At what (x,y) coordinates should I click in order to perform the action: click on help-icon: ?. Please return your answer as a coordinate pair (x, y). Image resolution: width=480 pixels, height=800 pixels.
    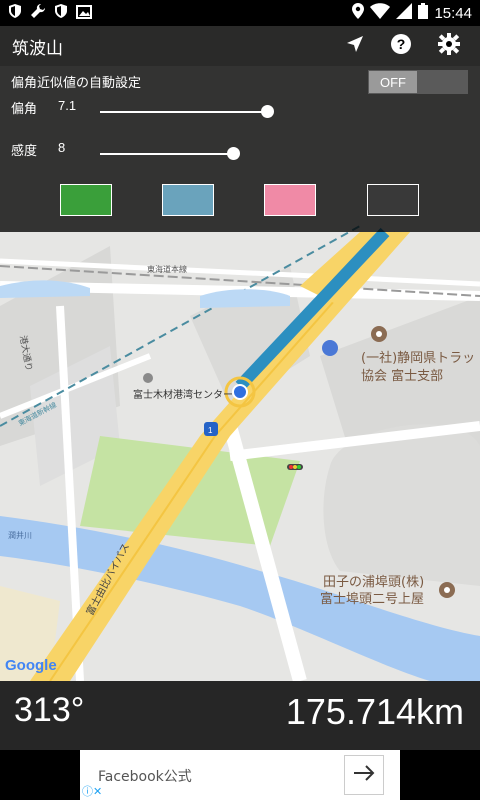
    Looking at the image, I should click on (401, 46).